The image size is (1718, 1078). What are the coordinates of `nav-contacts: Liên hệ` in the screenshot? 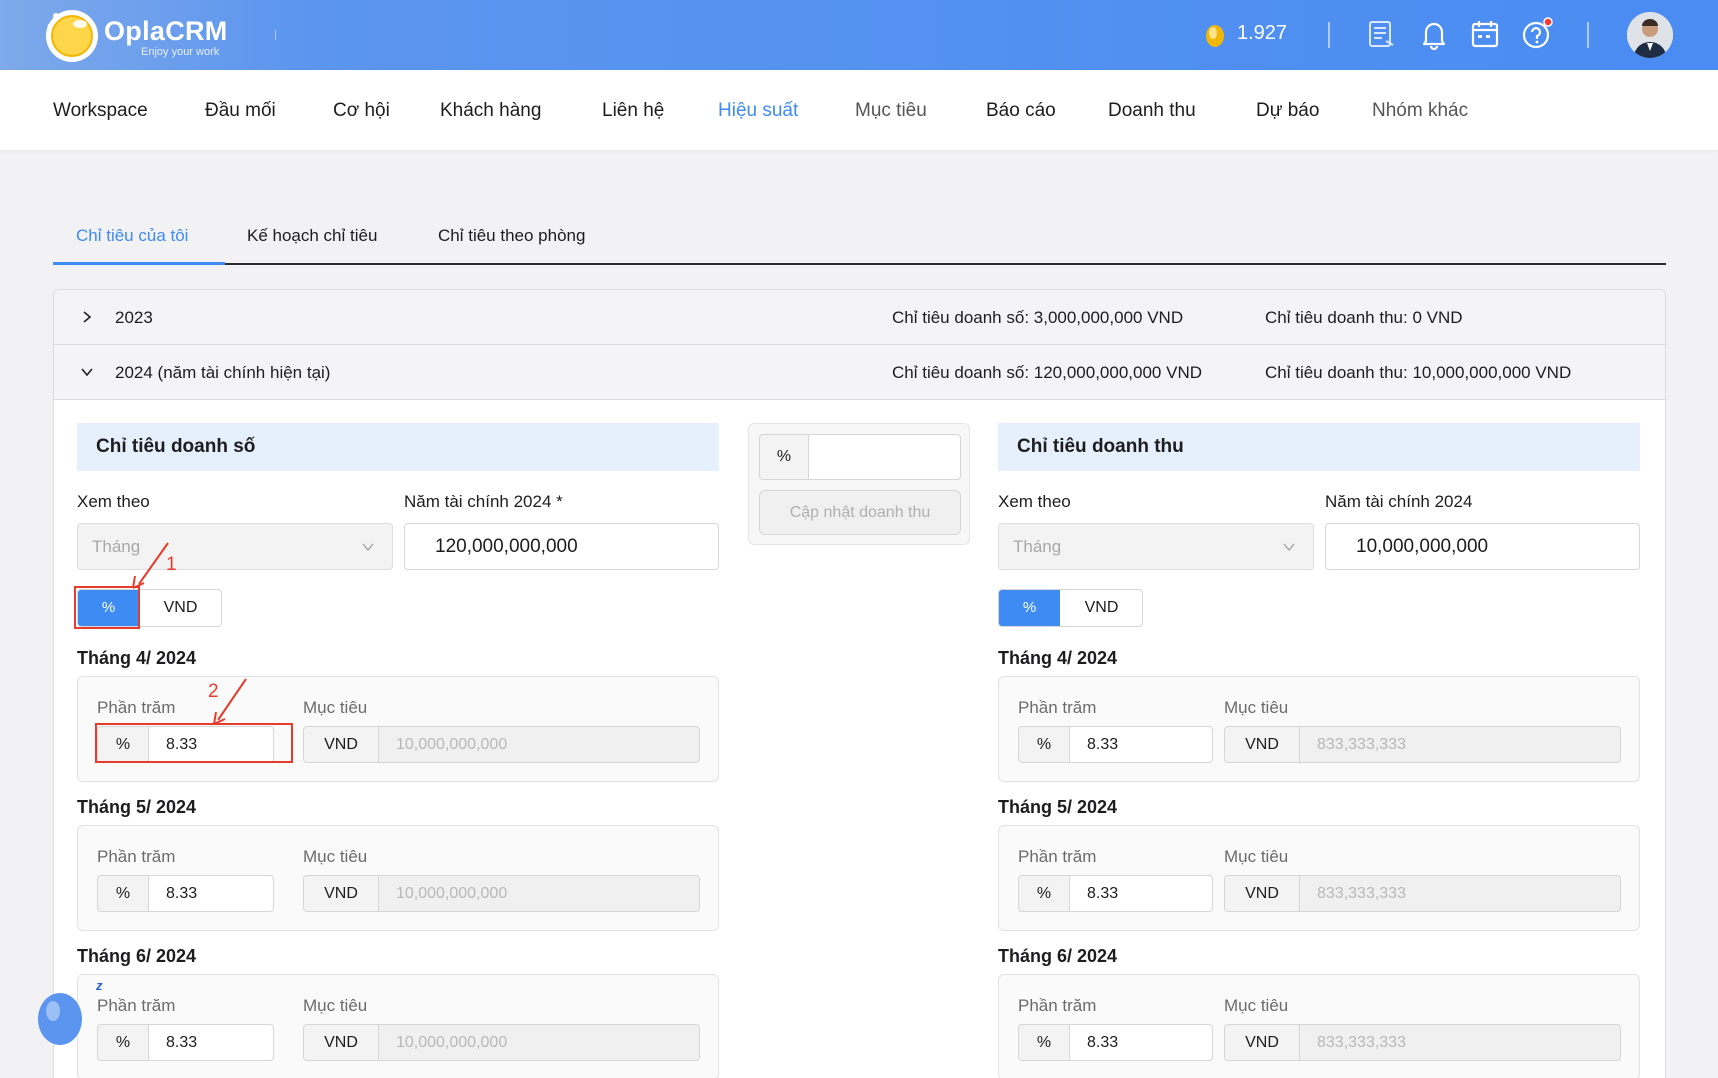 It's located at (633, 111).